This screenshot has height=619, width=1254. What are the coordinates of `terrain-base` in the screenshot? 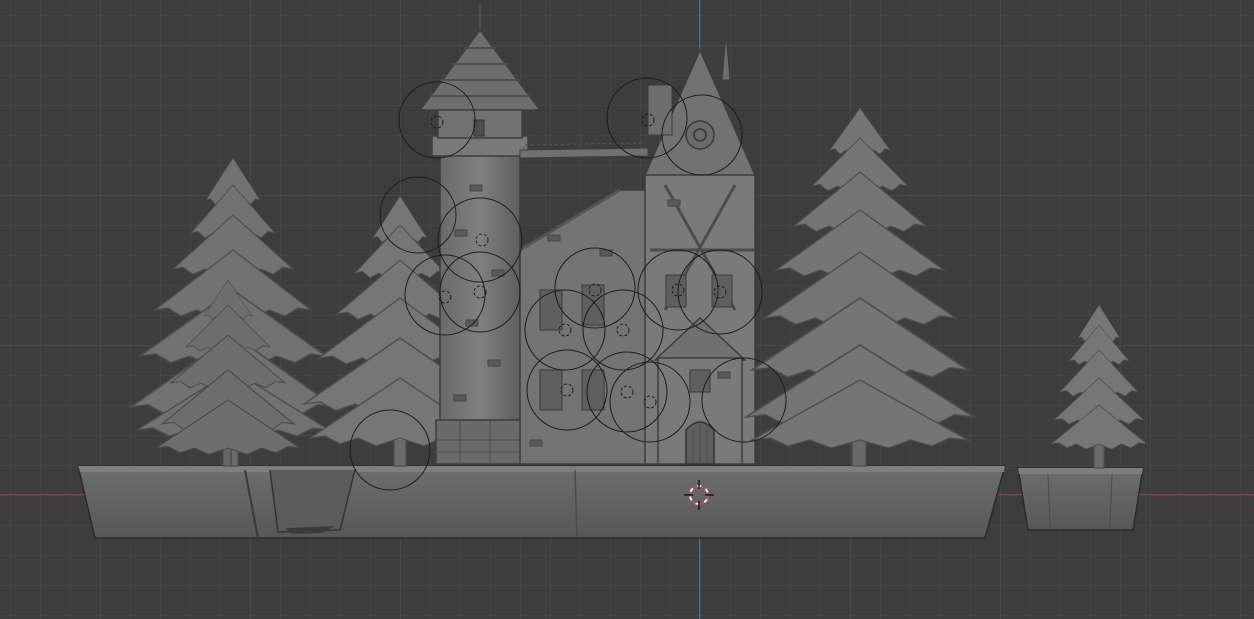 It's located at (541, 502).